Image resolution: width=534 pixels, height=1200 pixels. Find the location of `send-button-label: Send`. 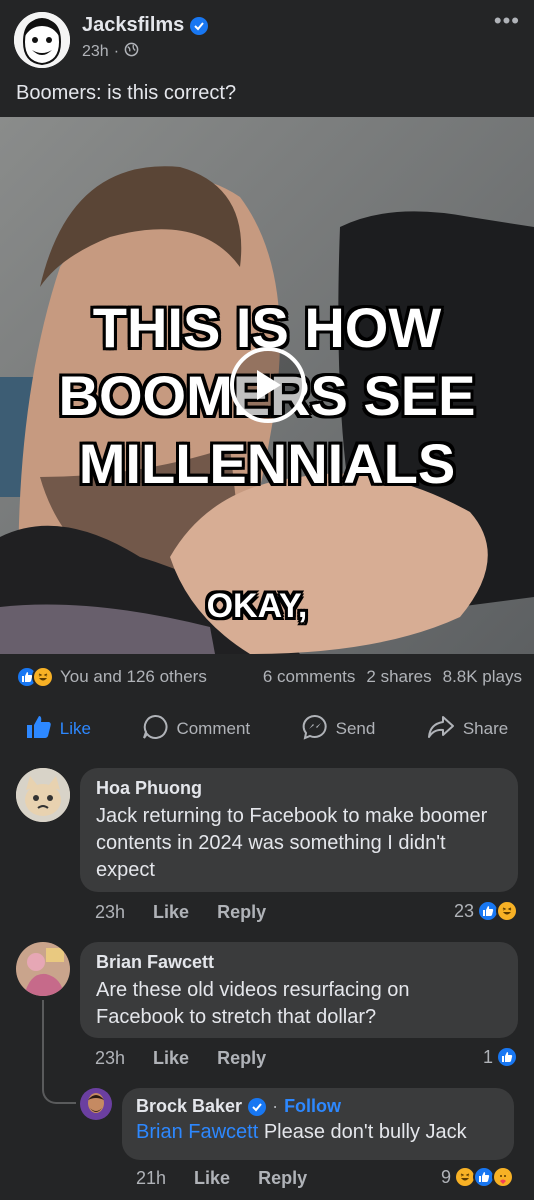

send-button-label: Send is located at coordinates (355, 728).